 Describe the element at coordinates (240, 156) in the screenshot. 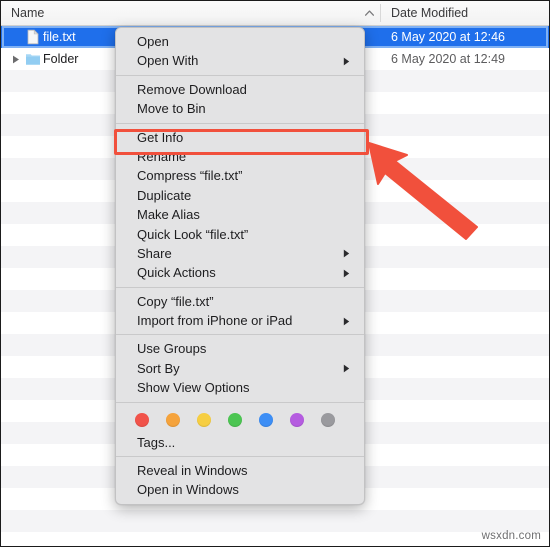

I see `menu-item-rename: Rename` at that location.